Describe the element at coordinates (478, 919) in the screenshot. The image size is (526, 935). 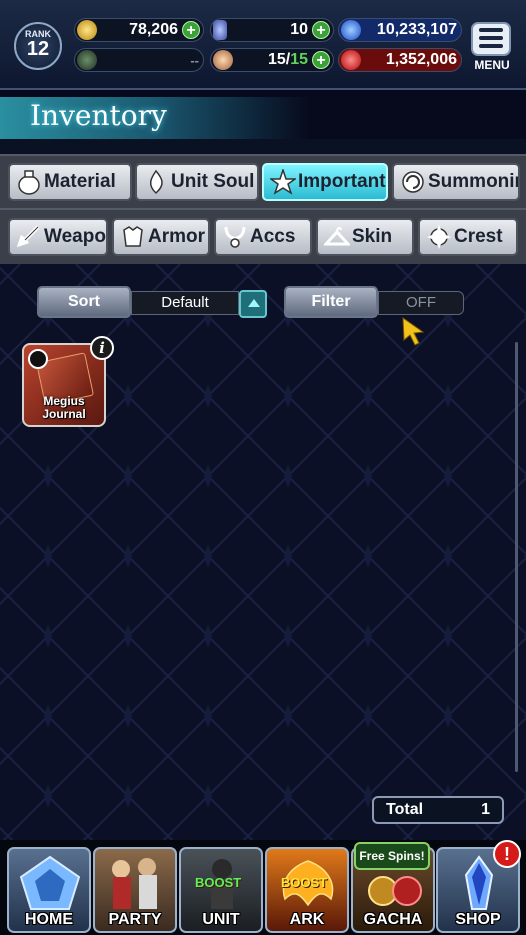
I see `nav-shop-label: SHOP` at that location.